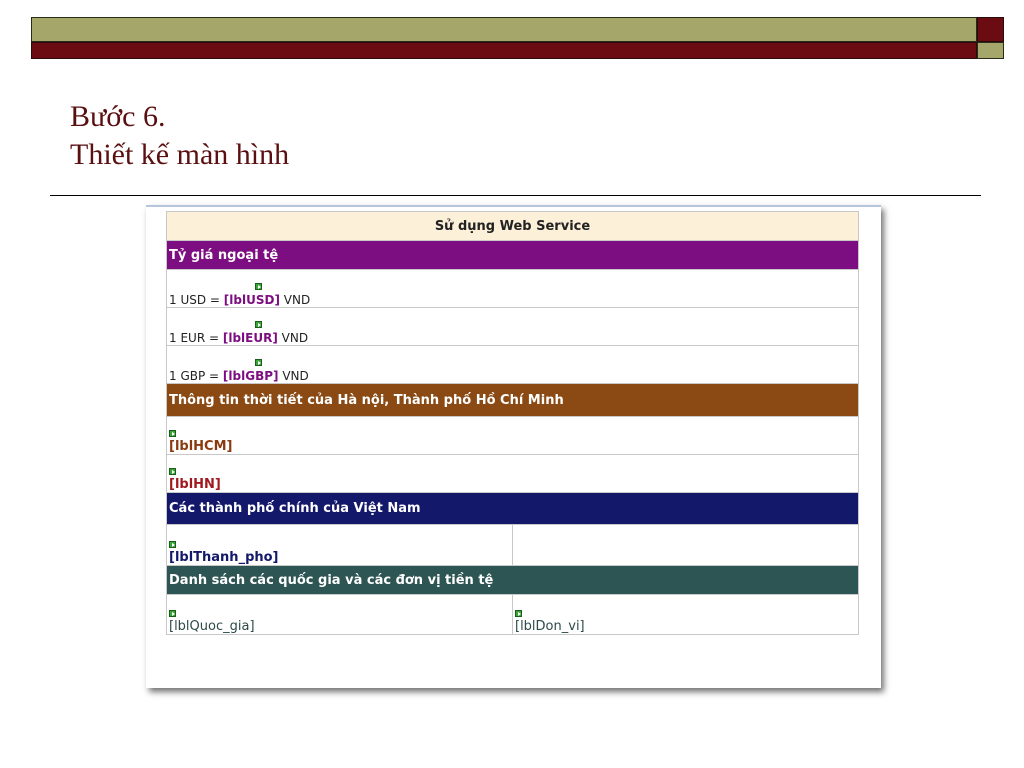  Describe the element at coordinates (179, 136) in the screenshot. I see `slide-title: Bước 6. Thiết kế màn hình` at that location.